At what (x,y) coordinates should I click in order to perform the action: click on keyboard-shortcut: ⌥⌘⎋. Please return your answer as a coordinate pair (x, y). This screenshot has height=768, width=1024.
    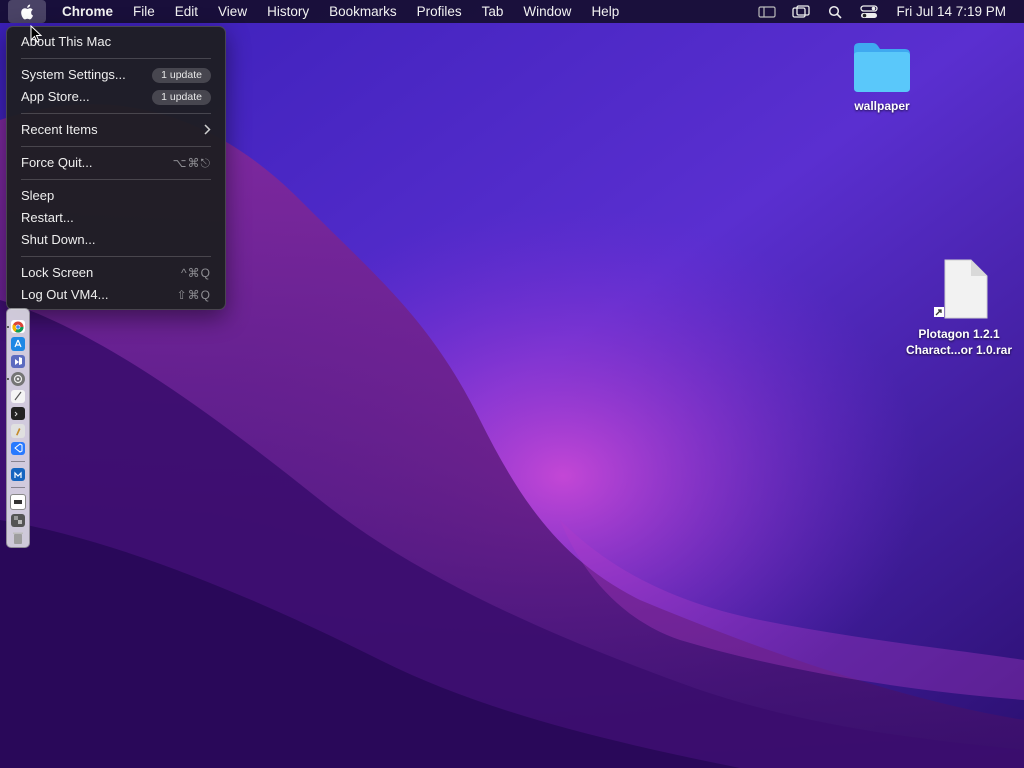
    Looking at the image, I should click on (191, 163).